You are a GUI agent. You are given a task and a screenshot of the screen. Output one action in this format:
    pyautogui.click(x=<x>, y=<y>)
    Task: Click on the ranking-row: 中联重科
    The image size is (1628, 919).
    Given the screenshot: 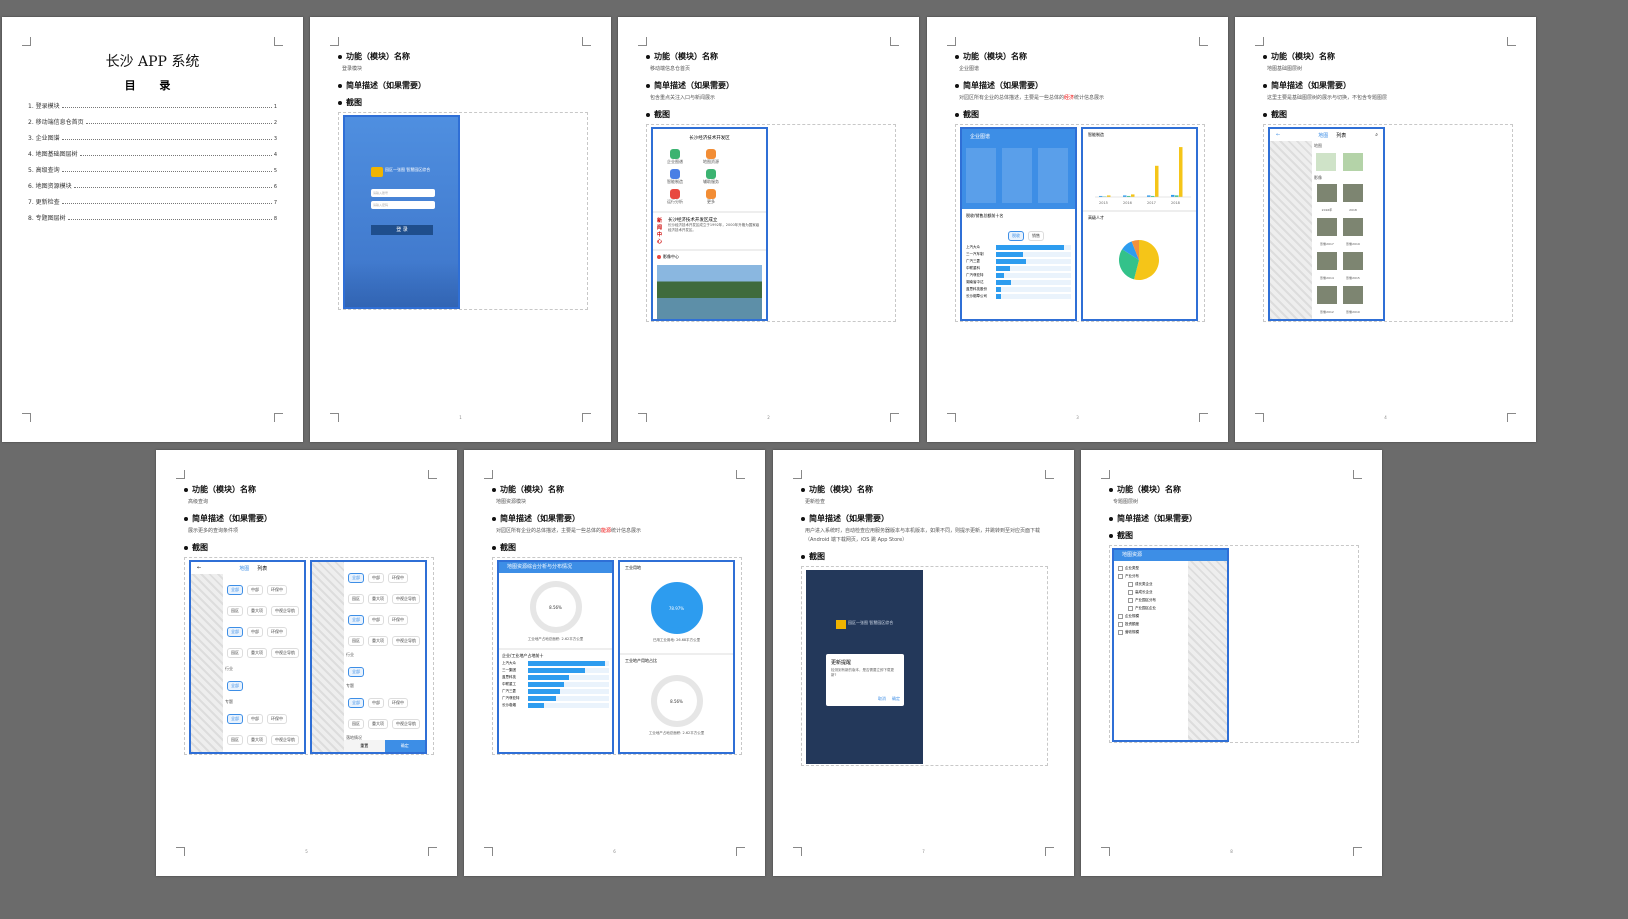 What is the action you would take?
    pyautogui.click(x=1018, y=268)
    